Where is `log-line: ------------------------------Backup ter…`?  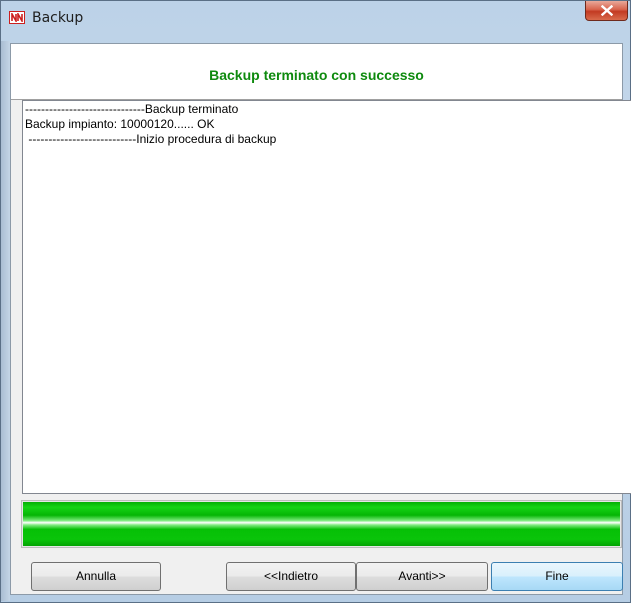 log-line: ------------------------------Backup ter… is located at coordinates (132, 109).